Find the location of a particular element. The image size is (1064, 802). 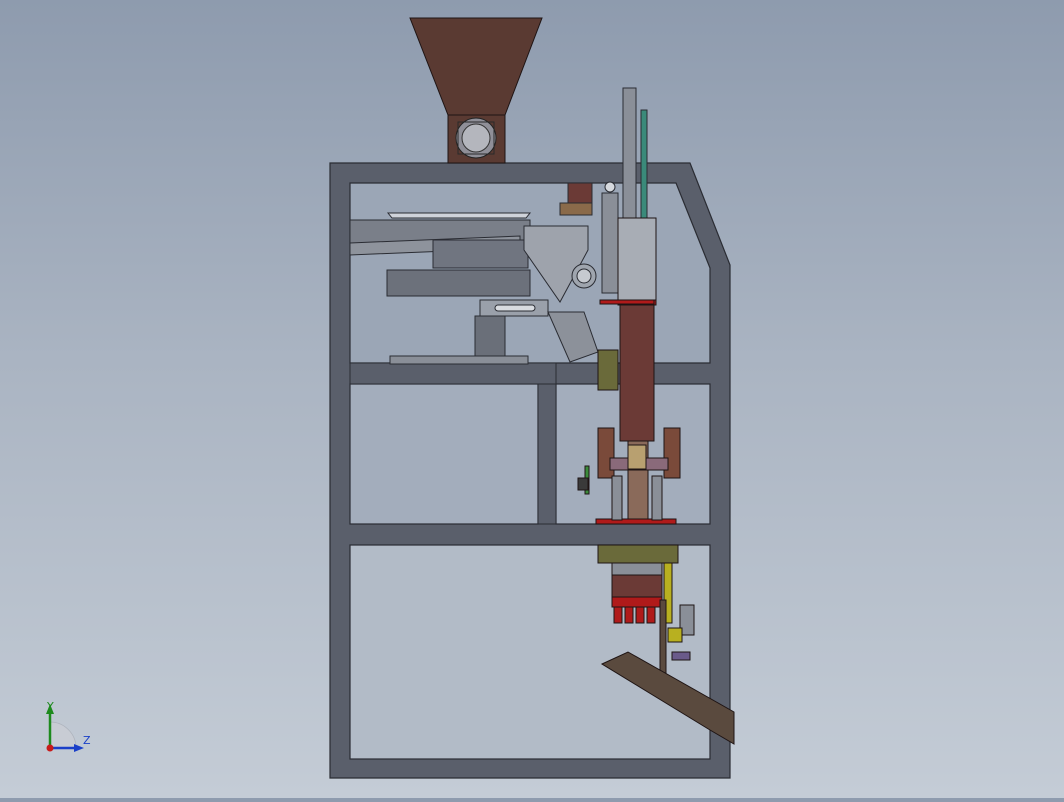

triad-y-label: Y is located at coordinates (50, 706).